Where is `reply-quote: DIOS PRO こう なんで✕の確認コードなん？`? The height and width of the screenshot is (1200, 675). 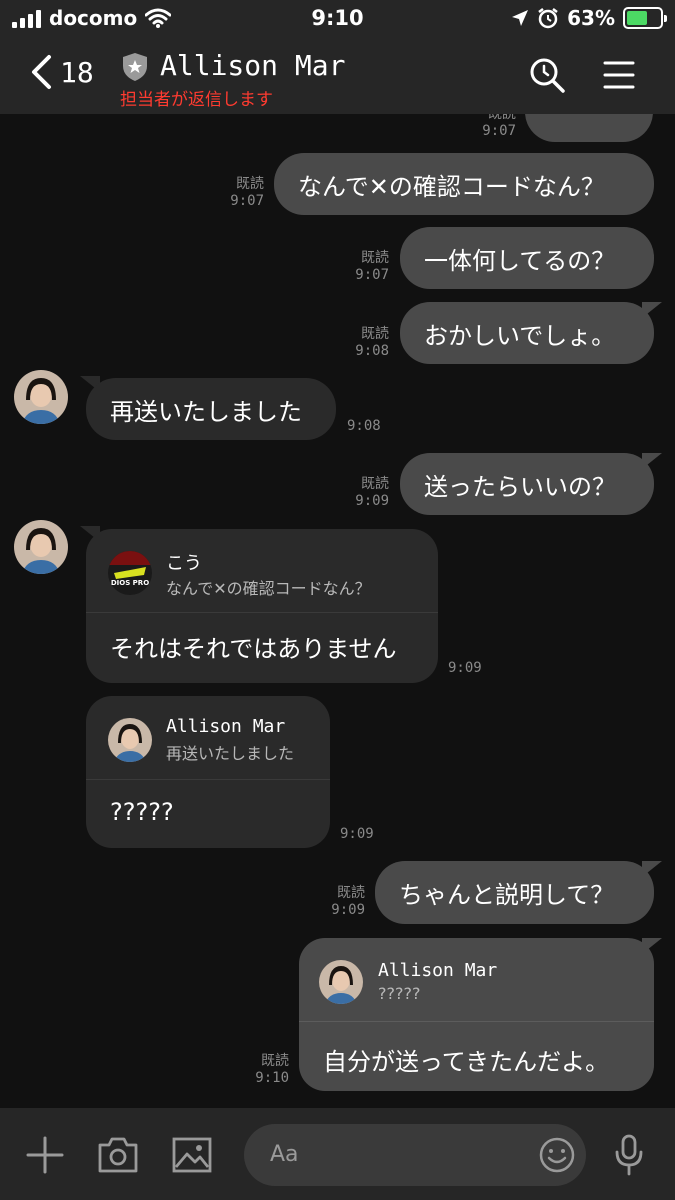 reply-quote: DIOS PRO こう なんで✕の確認コードなん？ is located at coordinates (262, 571).